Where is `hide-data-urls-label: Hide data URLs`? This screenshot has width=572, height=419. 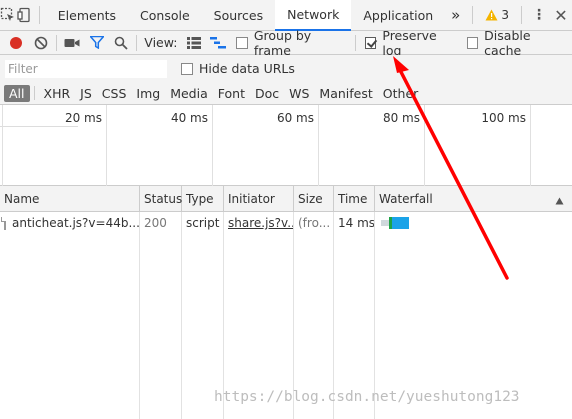
hide-data-urls-label: Hide data URLs is located at coordinates (247, 68).